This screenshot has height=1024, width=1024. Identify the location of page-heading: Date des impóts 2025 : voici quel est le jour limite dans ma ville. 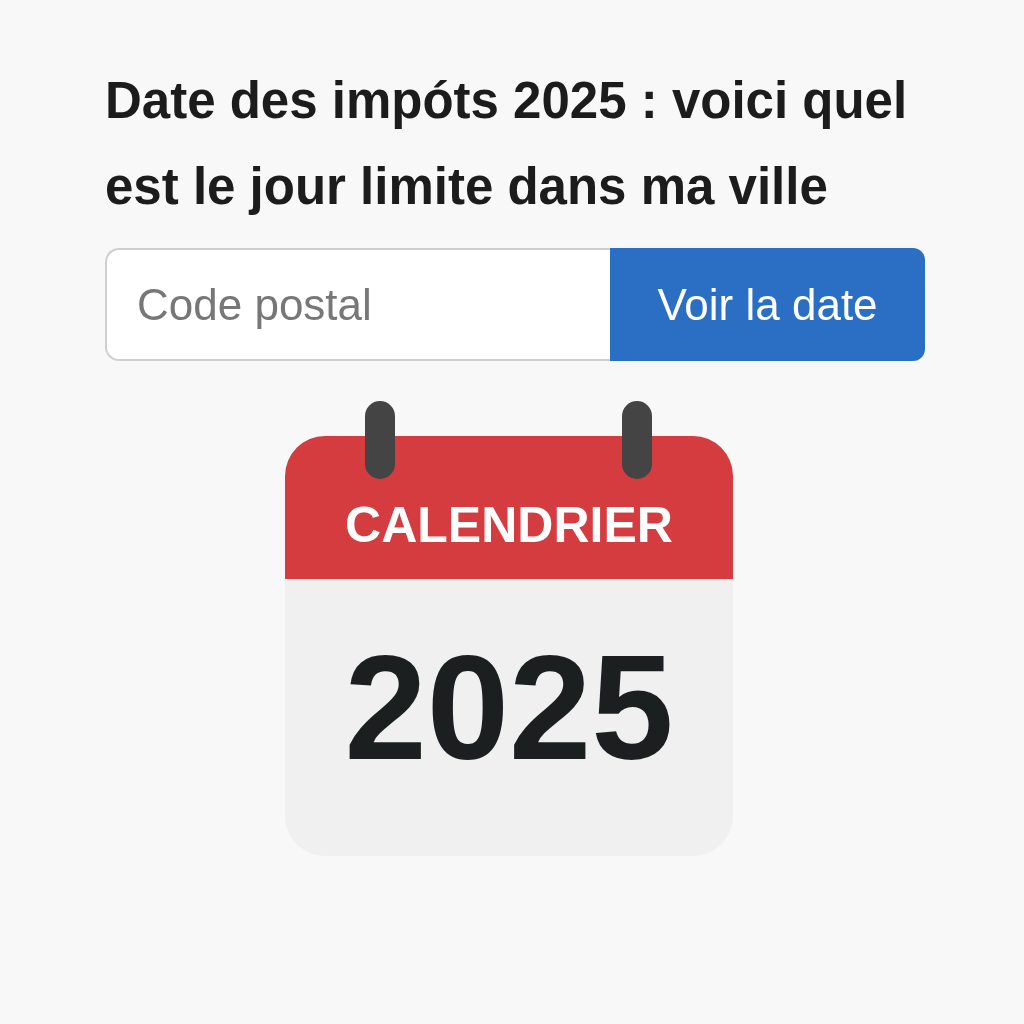
(507, 144).